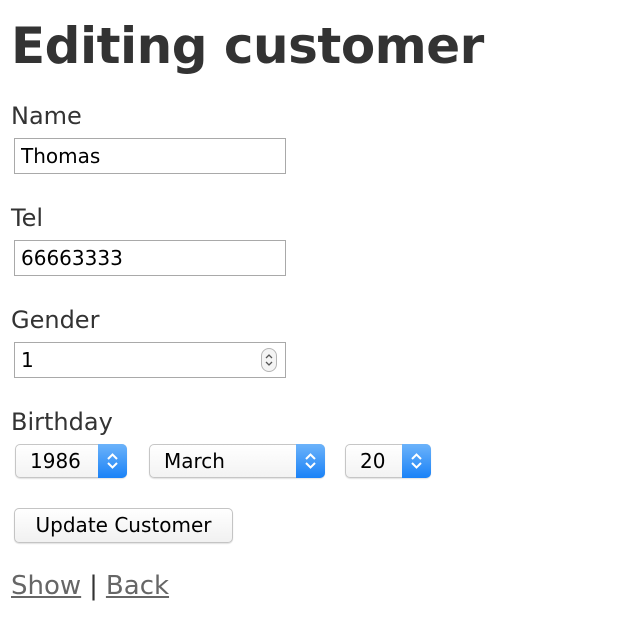 The width and height of the screenshot is (642, 622). Describe the element at coordinates (247, 46) in the screenshot. I see `page-title: Editing customer` at that location.